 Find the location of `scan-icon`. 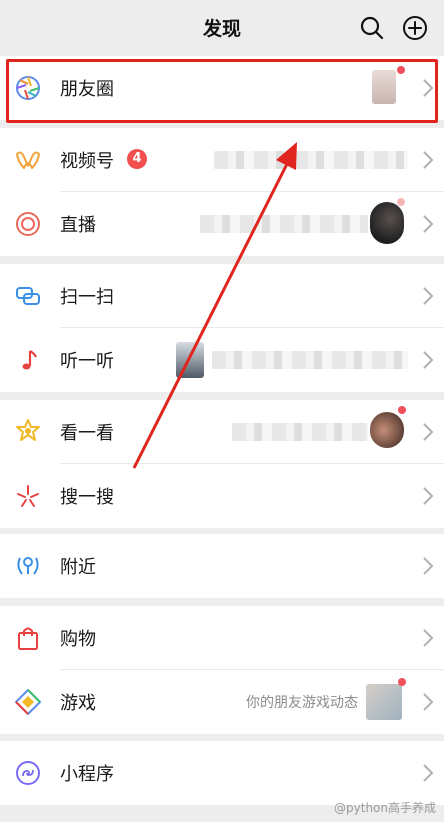

scan-icon is located at coordinates (28, 296).